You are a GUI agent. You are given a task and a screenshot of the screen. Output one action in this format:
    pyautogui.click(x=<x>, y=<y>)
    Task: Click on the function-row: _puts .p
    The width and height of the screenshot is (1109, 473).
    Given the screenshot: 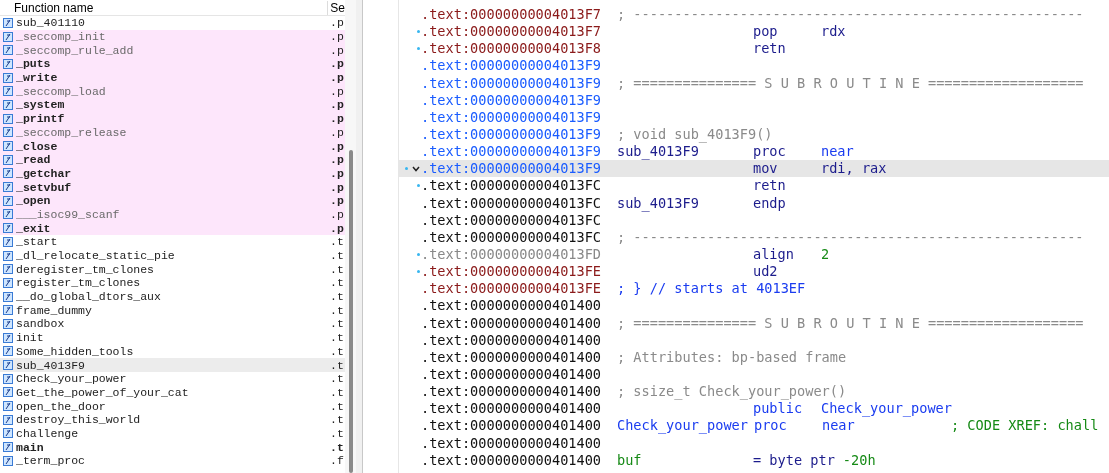 What is the action you would take?
    pyautogui.click(x=172, y=64)
    